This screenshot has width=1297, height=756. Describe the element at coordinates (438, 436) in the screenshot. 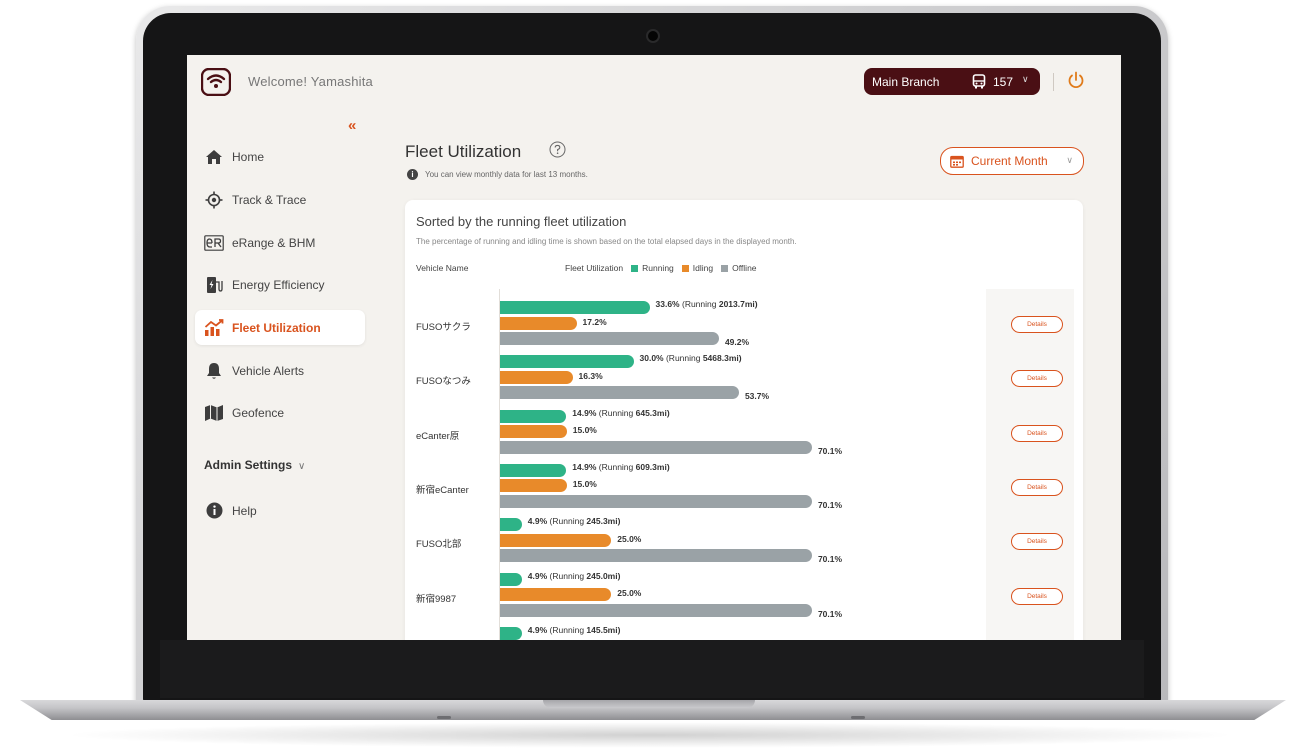

I see `vehicle-name: eCanter原` at that location.